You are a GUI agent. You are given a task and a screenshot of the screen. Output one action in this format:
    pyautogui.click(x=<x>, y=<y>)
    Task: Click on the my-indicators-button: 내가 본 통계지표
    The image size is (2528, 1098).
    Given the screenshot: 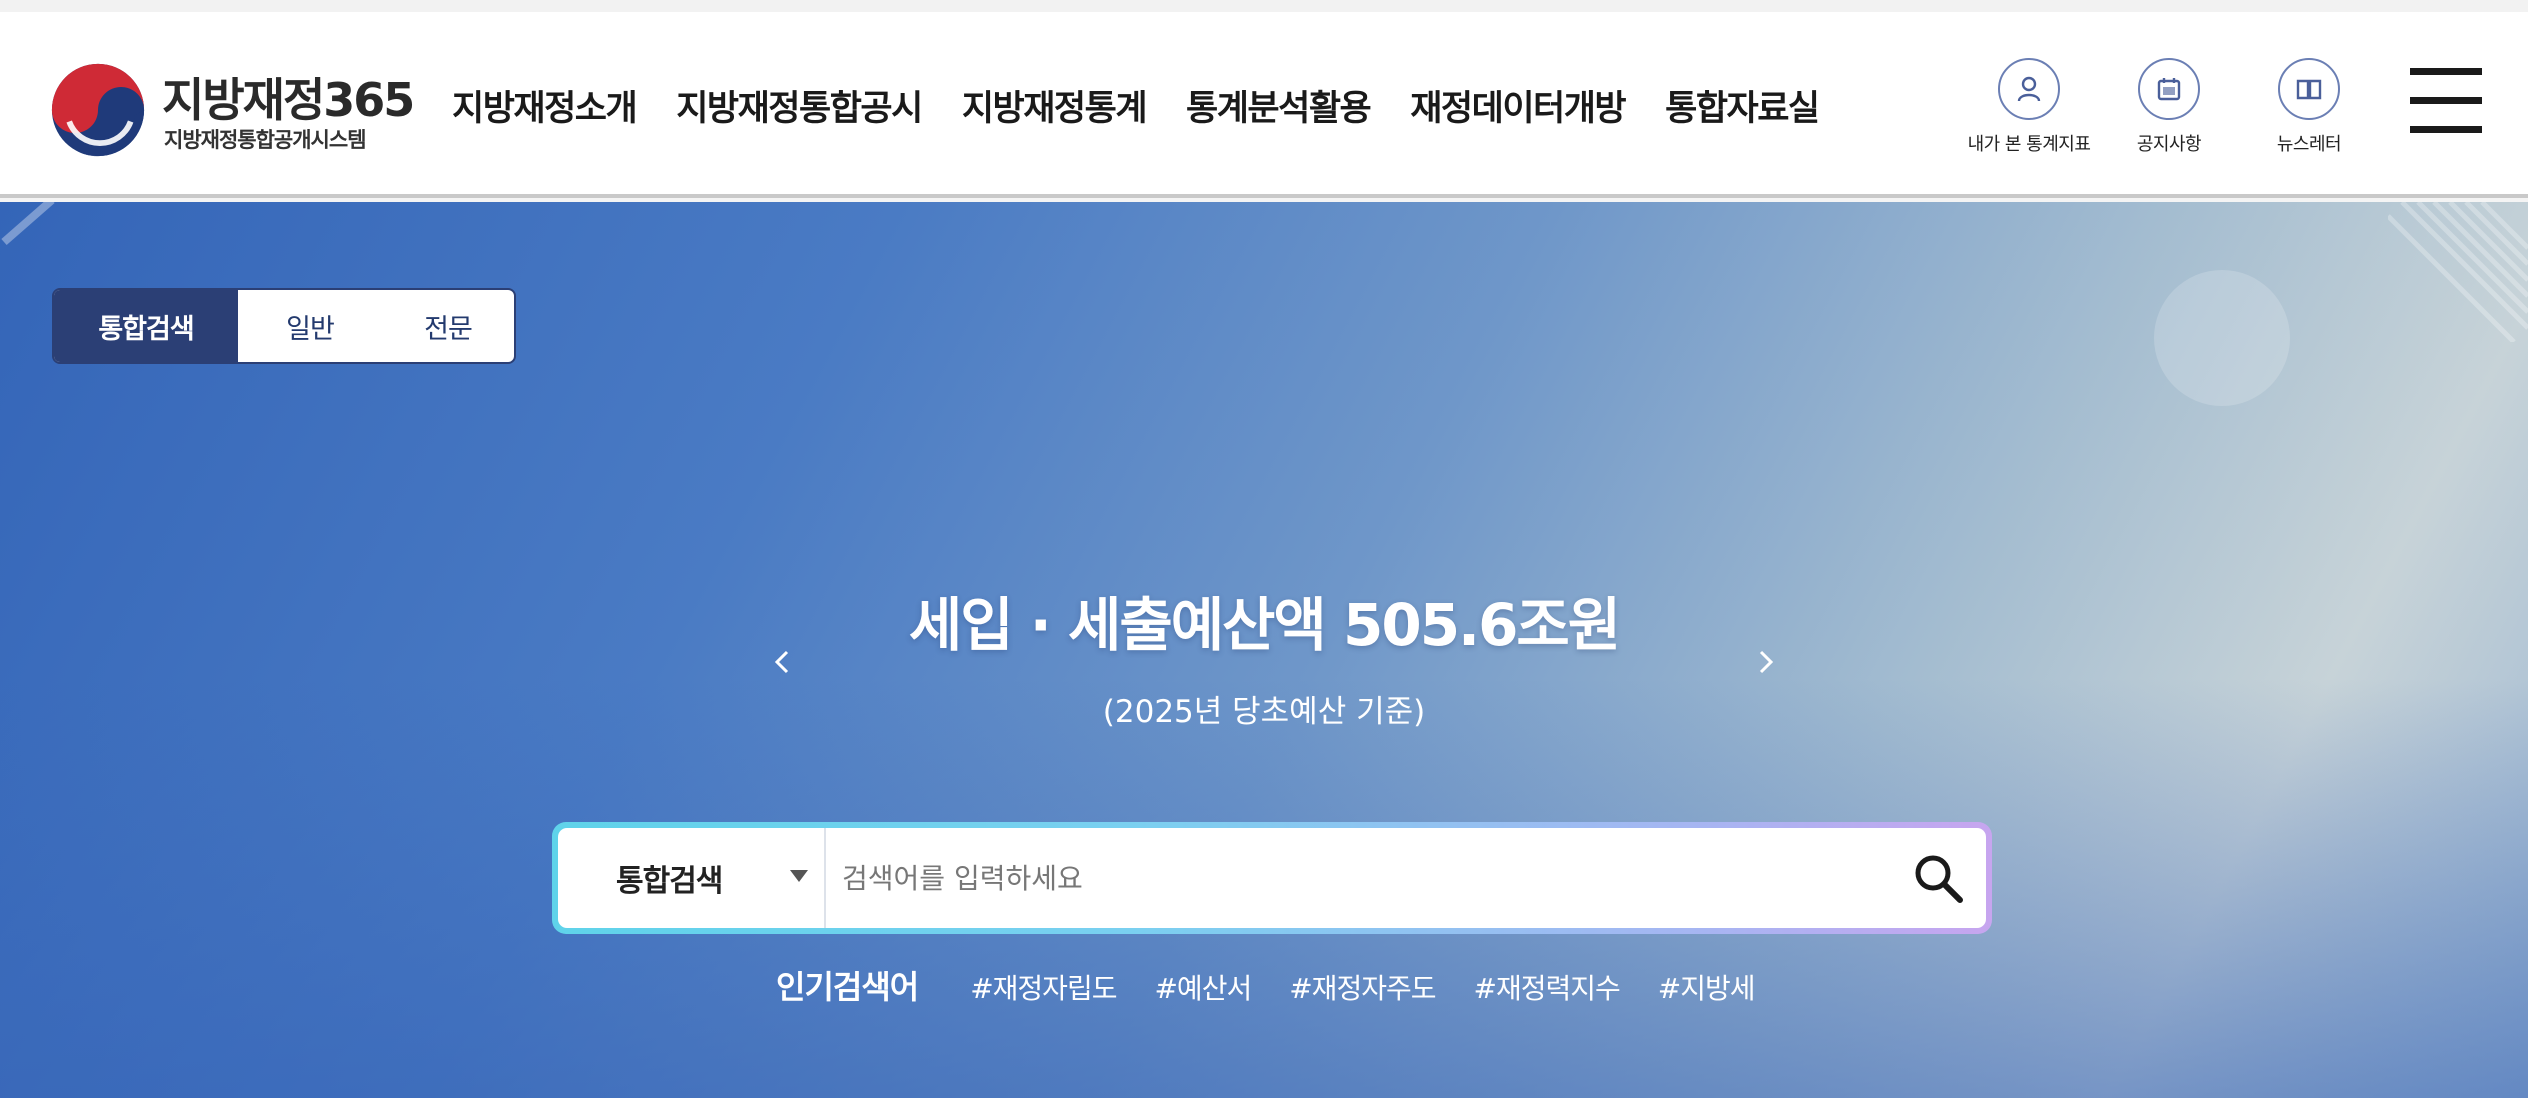 What is the action you would take?
    pyautogui.click(x=2029, y=107)
    